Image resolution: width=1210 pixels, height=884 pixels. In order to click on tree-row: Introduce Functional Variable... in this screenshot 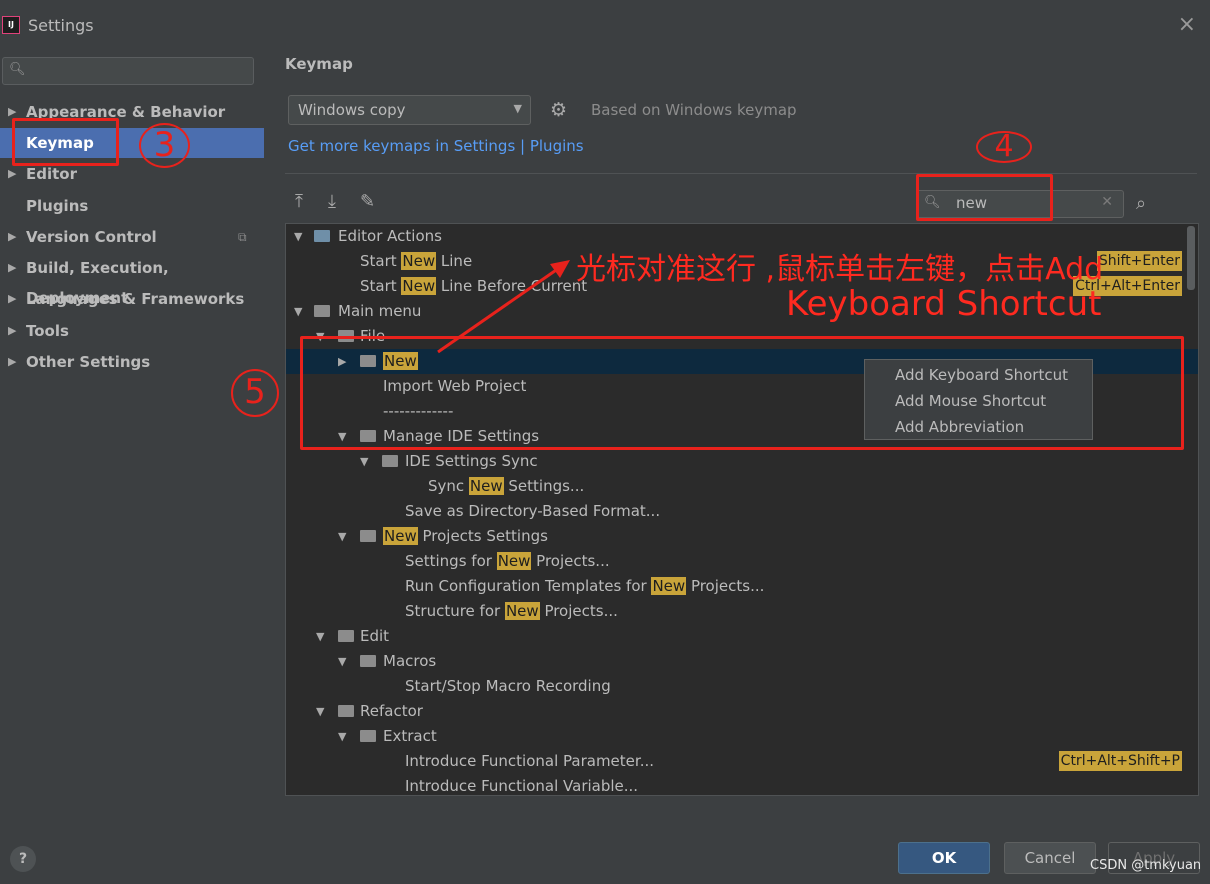, I will do `click(742, 784)`.